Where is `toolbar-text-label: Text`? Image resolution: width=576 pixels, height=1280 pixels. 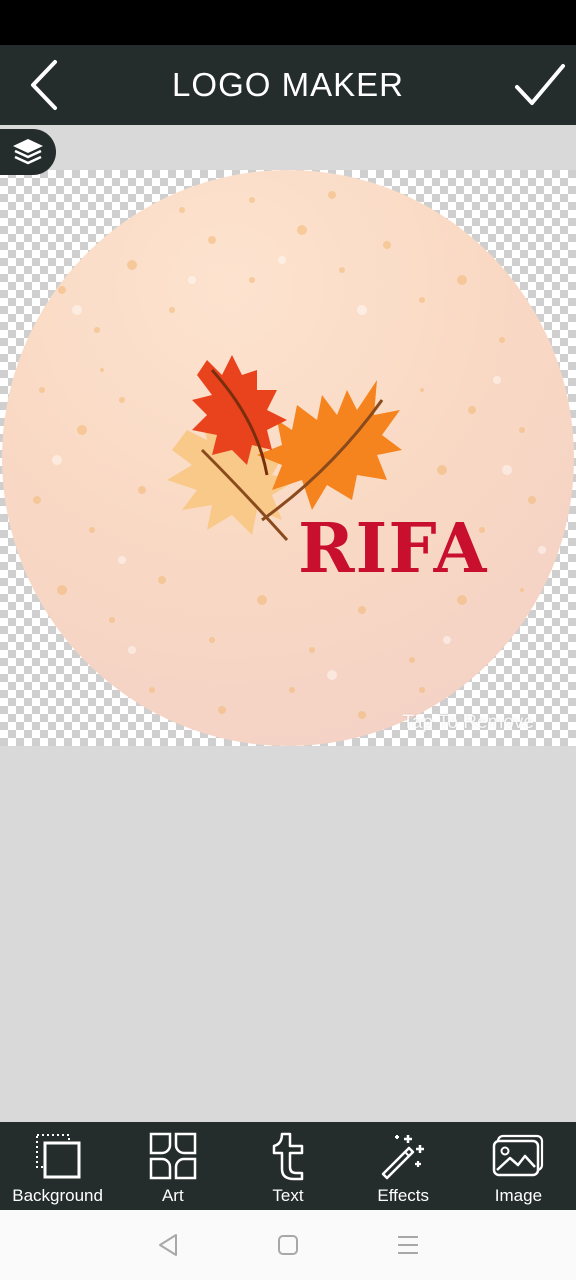
toolbar-text-label: Text is located at coordinates (288, 1195).